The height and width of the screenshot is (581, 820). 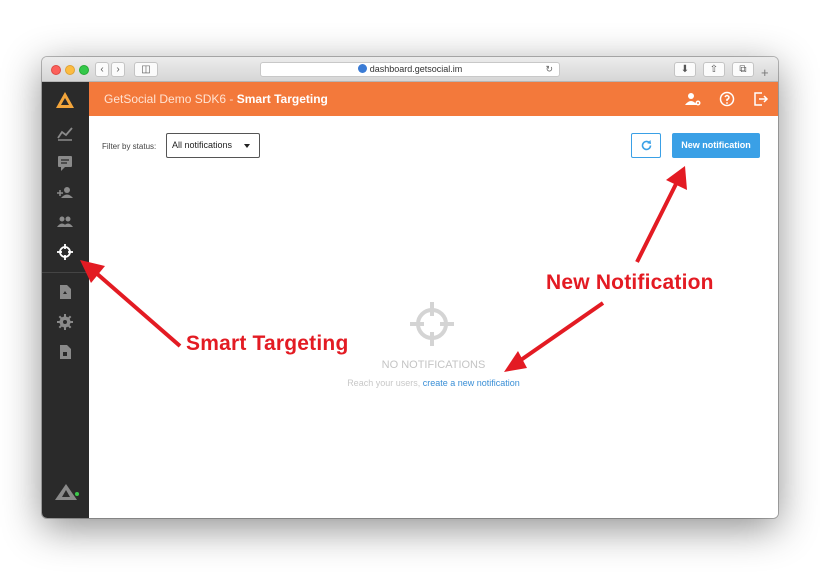 I want to click on sidebar-toggle-icon: ◫, so click(x=146, y=69).